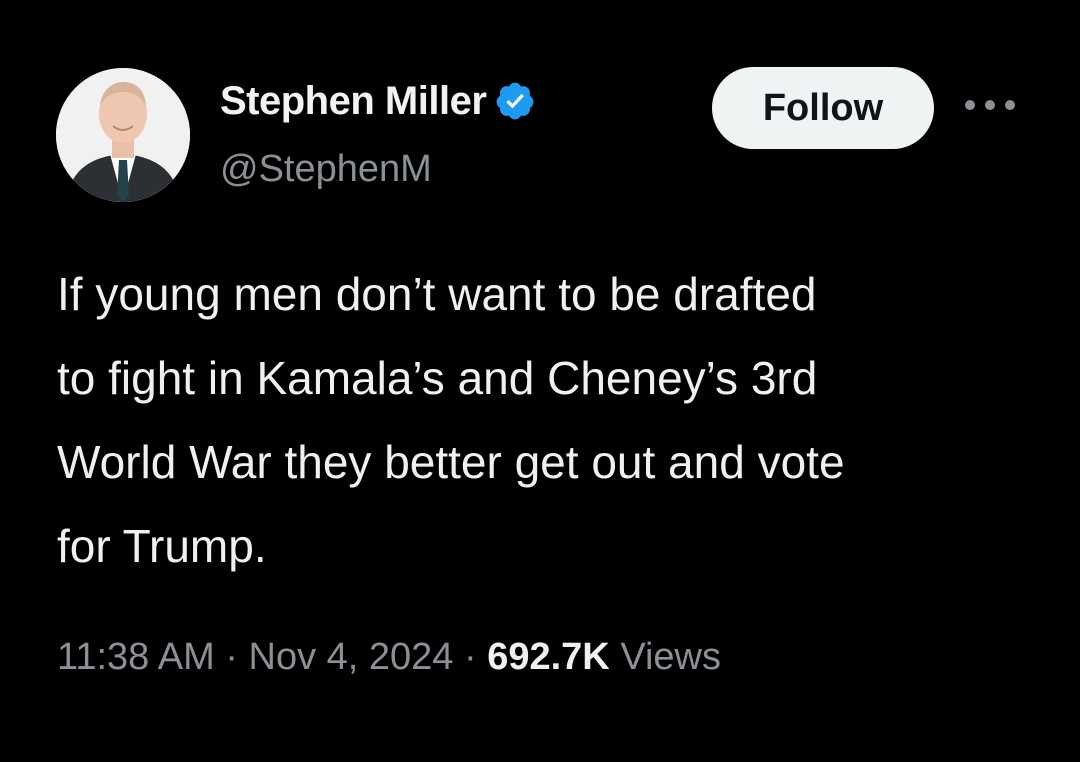 The width and height of the screenshot is (1080, 762). I want to click on views-count: 692.7K, so click(548, 657).